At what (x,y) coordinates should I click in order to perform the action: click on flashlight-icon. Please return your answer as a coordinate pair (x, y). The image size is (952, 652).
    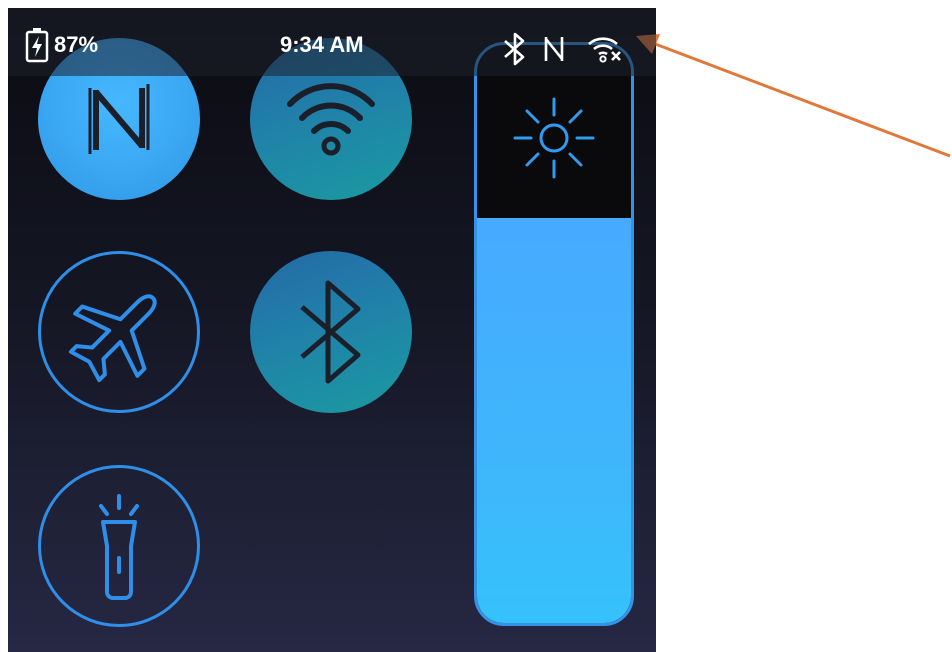
    Looking at the image, I should click on (119, 547).